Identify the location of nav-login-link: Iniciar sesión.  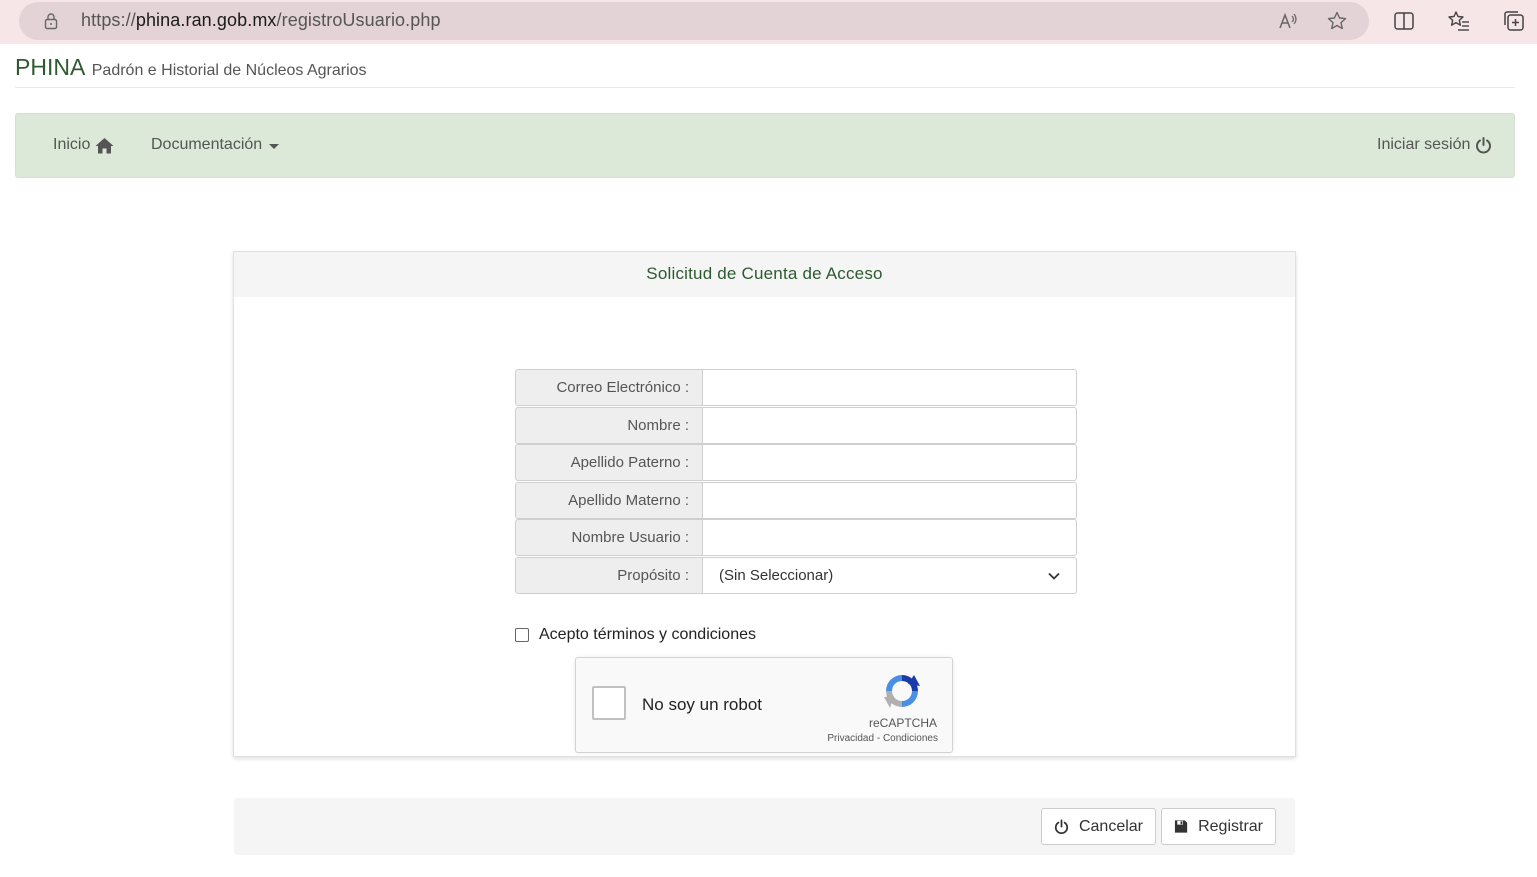
(1434, 145).